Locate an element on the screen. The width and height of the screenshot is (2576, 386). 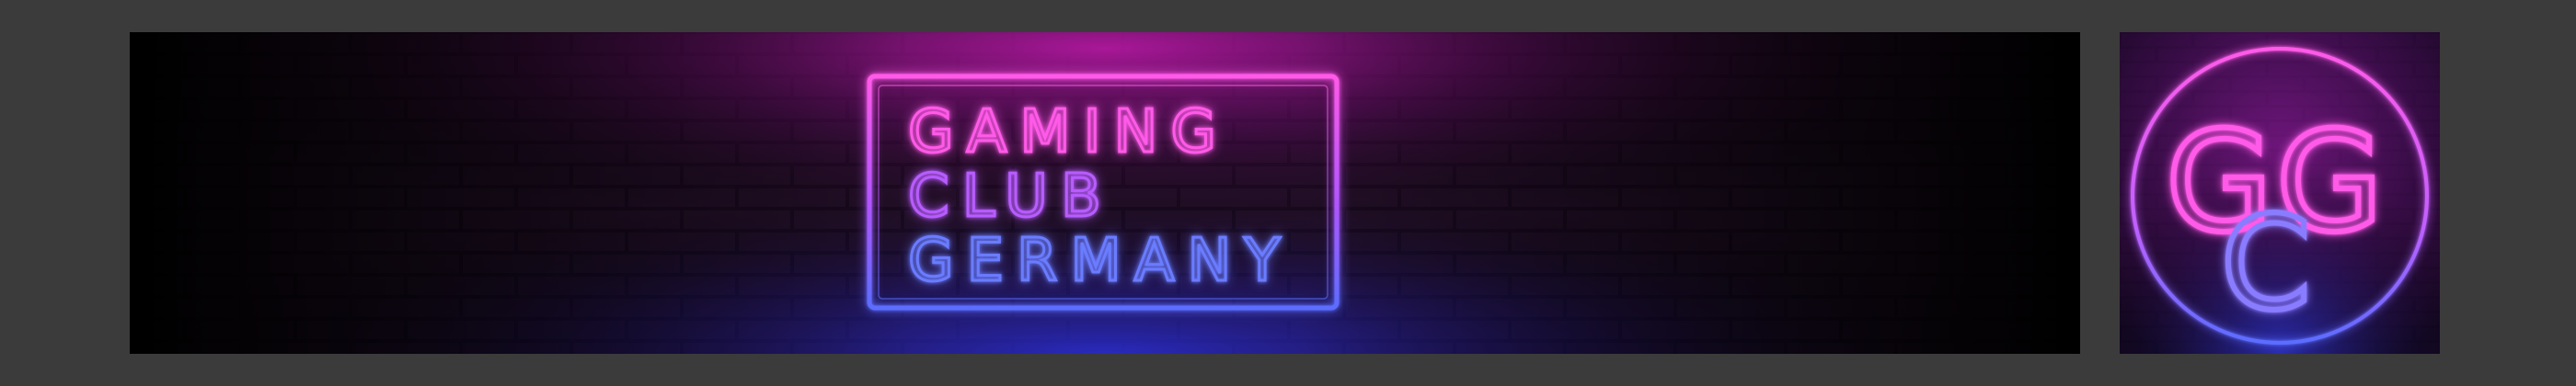
banner-line-2: CLUB is located at coordinates (1011, 197).